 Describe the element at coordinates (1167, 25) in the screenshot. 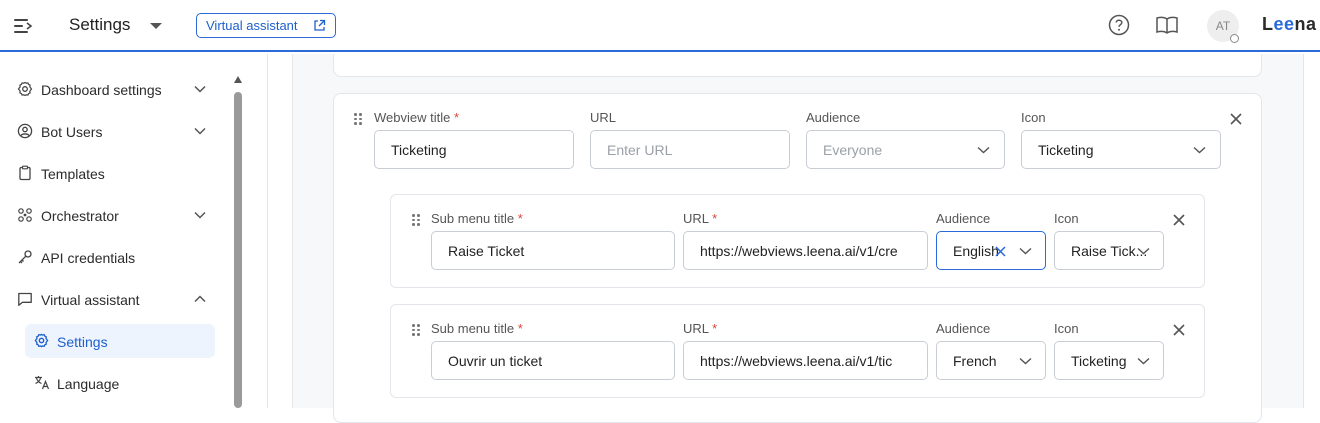

I see `book-icon` at that location.